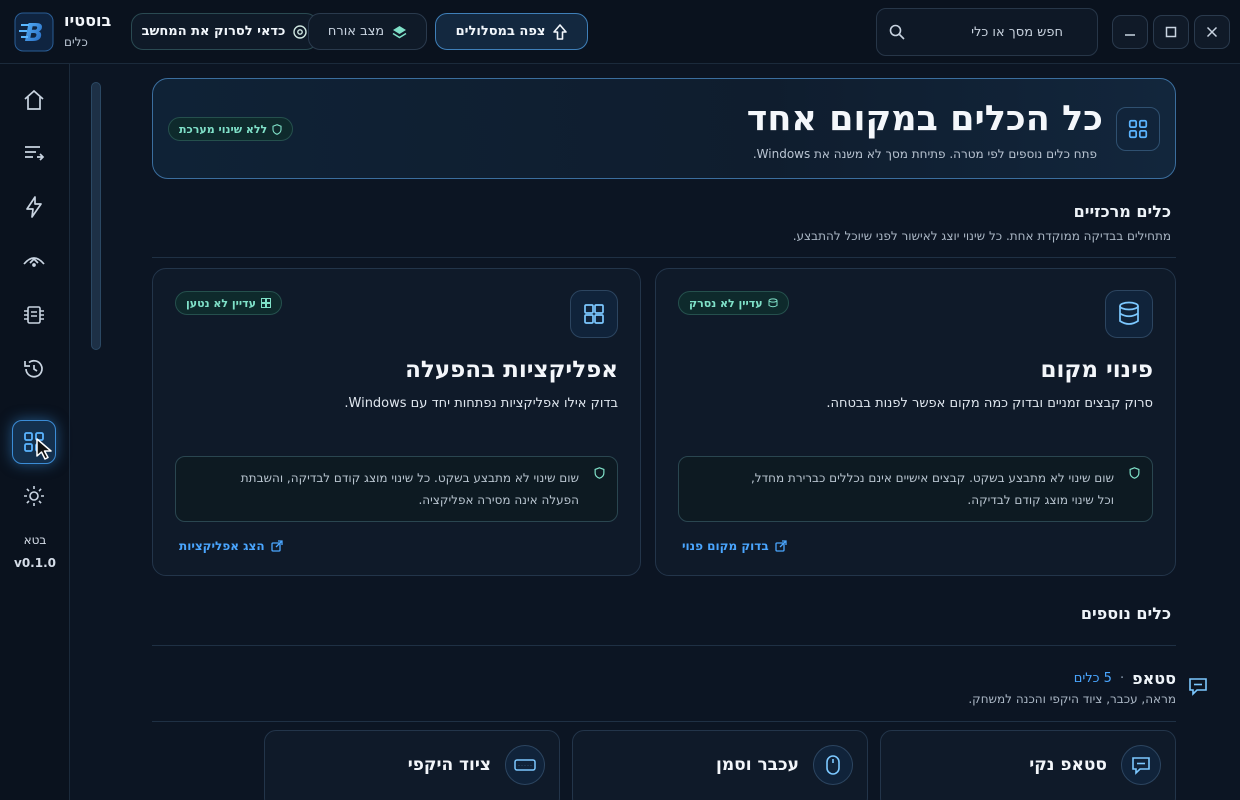 Image resolution: width=1240 pixels, height=800 pixels. I want to click on minimize-icon, so click(1130, 35).